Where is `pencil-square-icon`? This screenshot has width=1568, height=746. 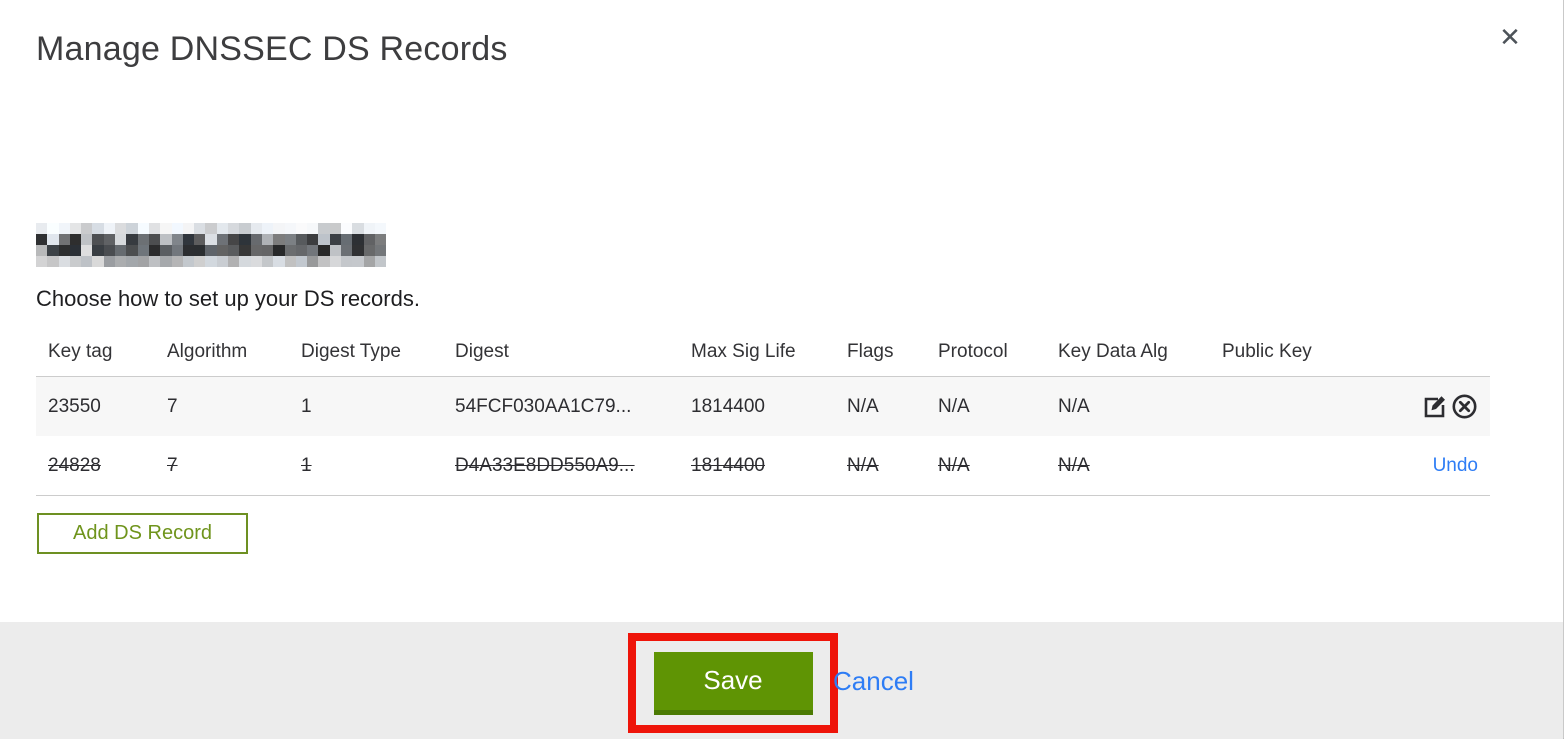 pencil-square-icon is located at coordinates (1434, 407).